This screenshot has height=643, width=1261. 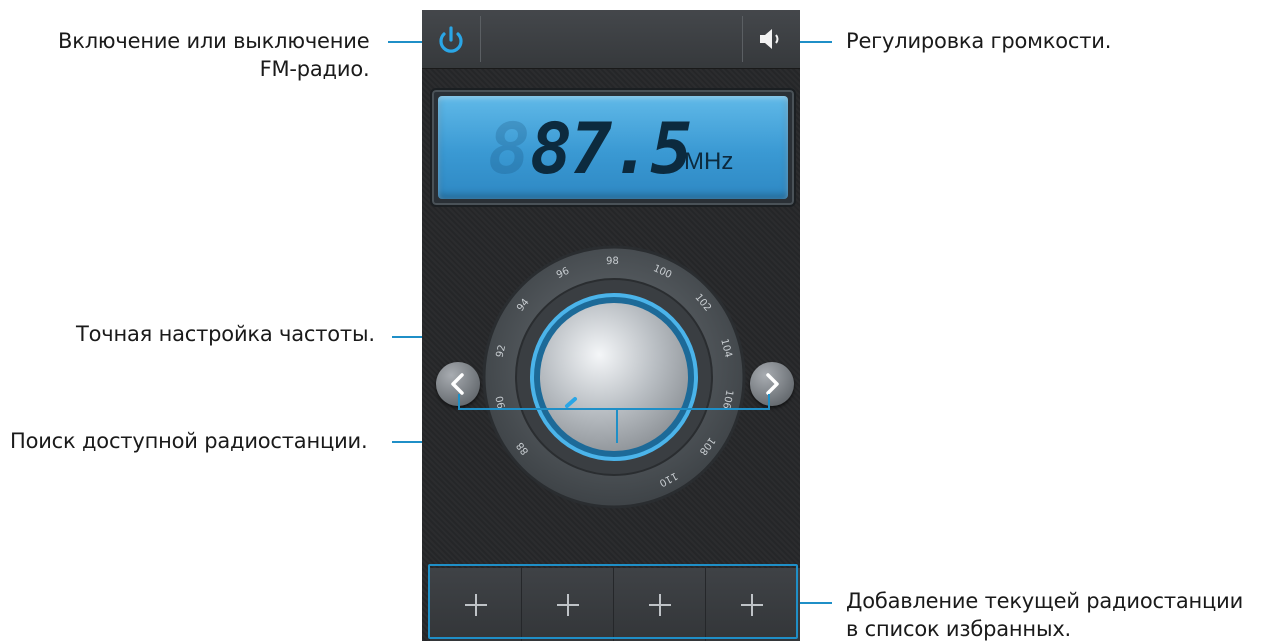 I want to click on fine-tune-annotation: Точная настройка частоты., so click(x=225, y=334).